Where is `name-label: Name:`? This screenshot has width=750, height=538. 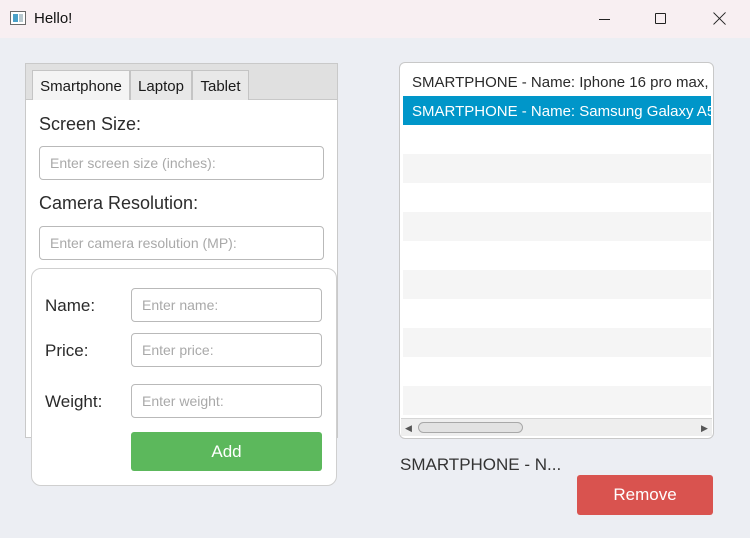 name-label: Name: is located at coordinates (70, 305).